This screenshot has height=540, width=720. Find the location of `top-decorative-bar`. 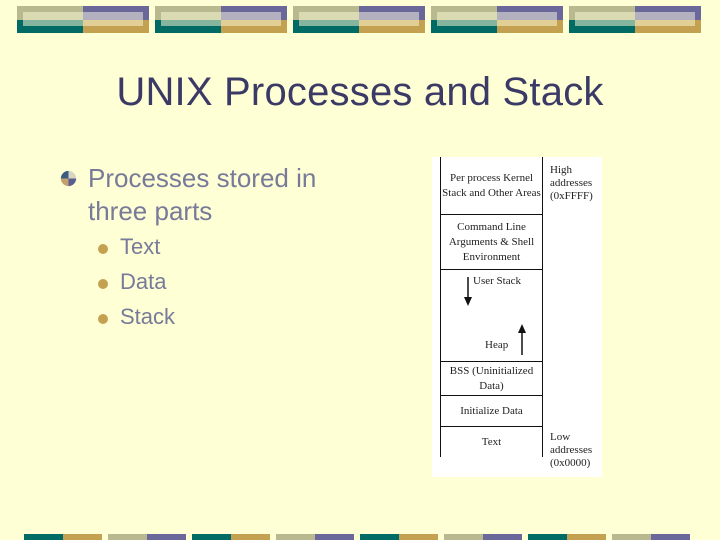

top-decorative-bar is located at coordinates (359, 19).